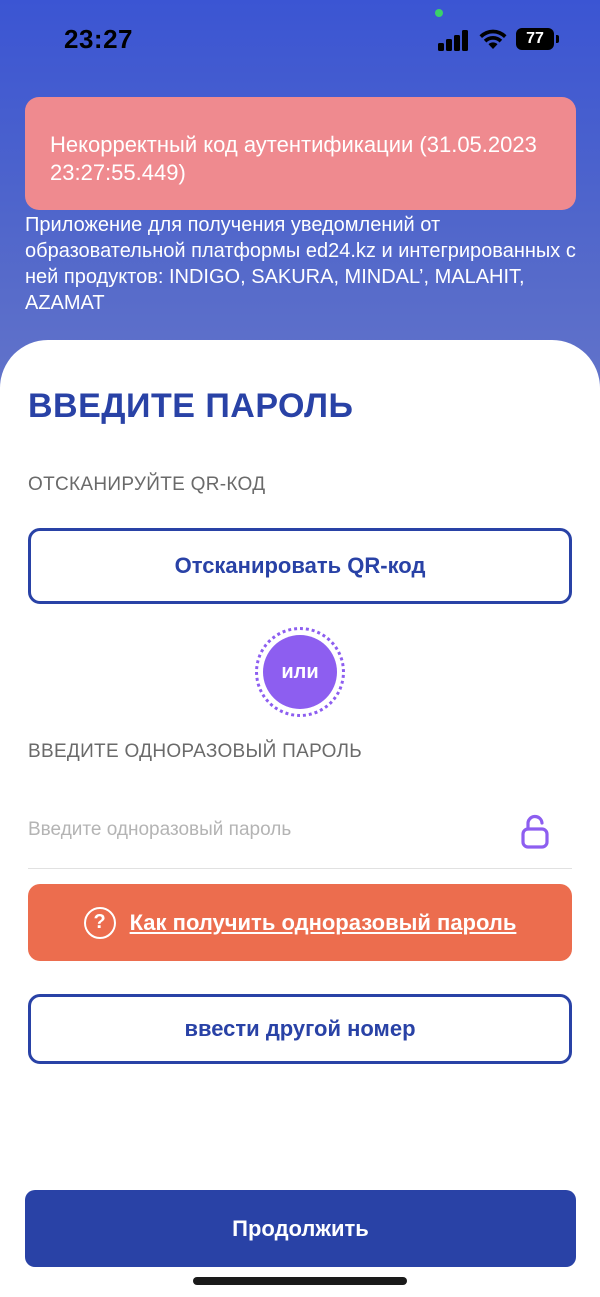 The image size is (600, 1297). I want to click on otp-section-label: ВВЕДИТЕ ОДНОРАЗОВЫЙ ПАРОЛЬ, so click(195, 751).